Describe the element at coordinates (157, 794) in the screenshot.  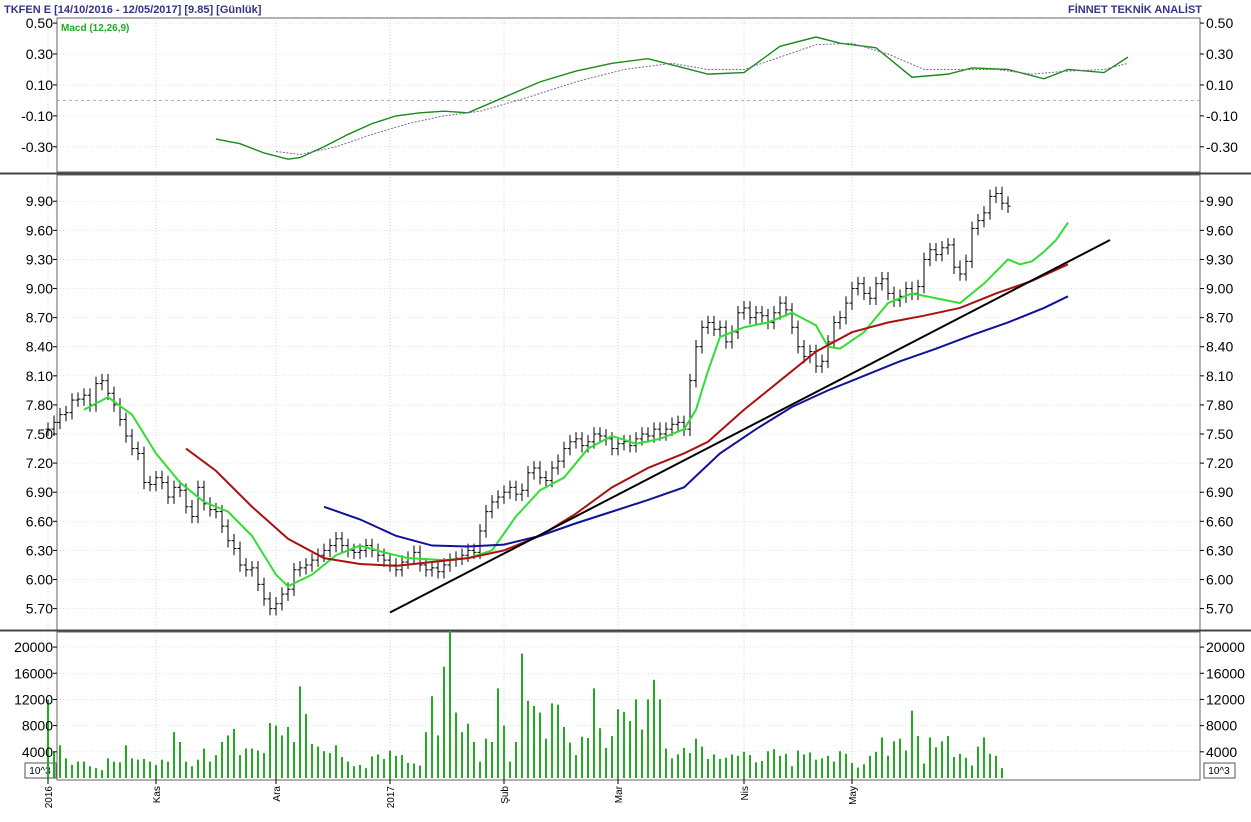
I see `x-tick-label: Kas` at that location.